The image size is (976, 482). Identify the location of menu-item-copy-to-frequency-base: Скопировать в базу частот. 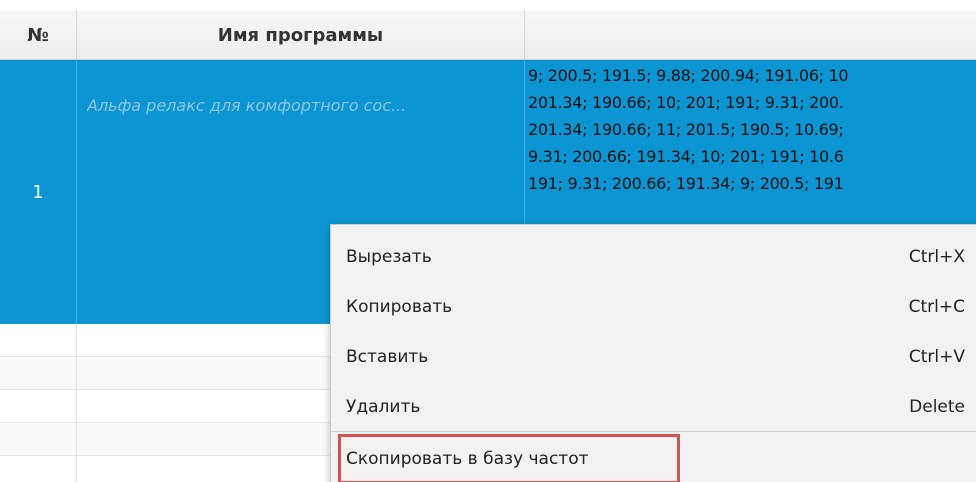
(509, 458).